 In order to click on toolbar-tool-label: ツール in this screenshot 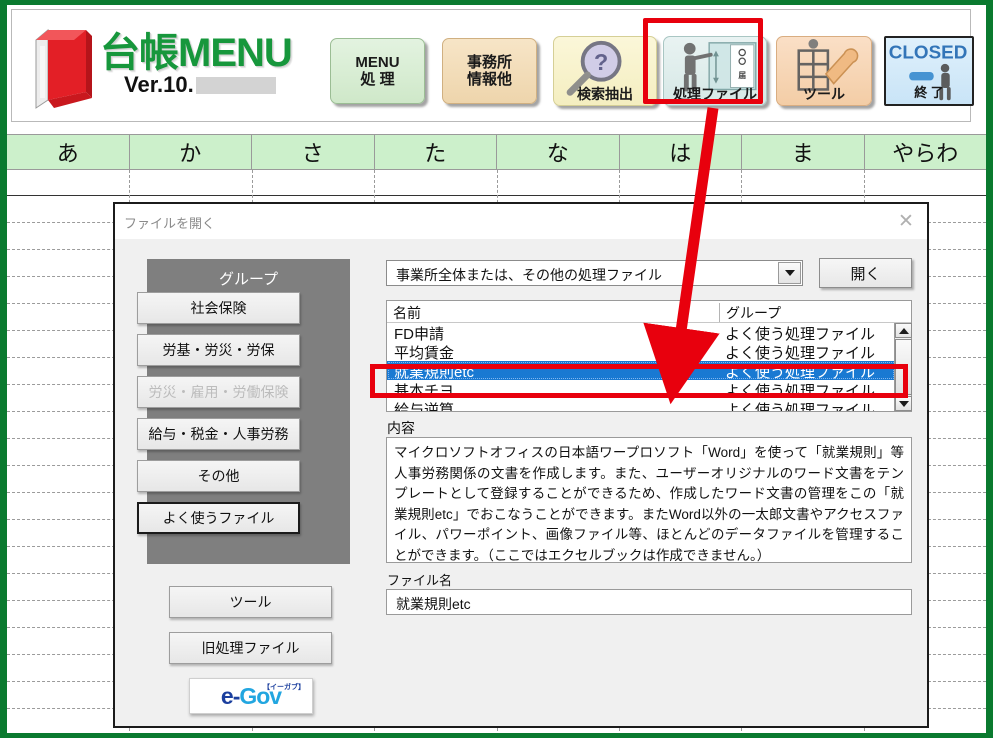, I will do `click(824, 93)`.